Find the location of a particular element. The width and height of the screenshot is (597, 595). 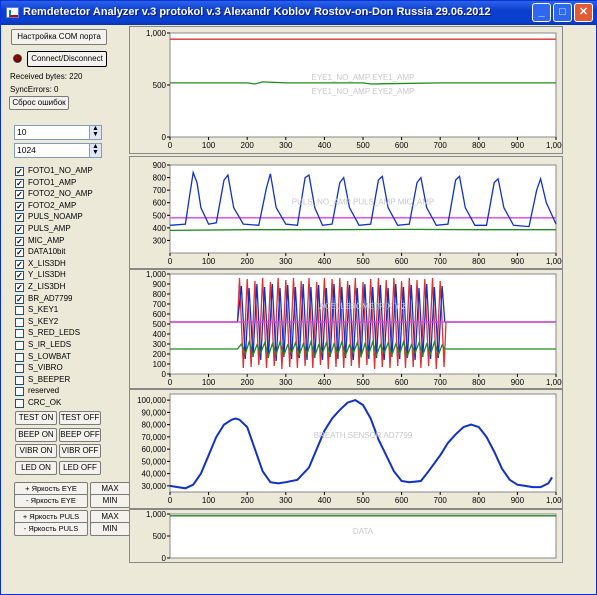

x-tick-label: 300 is located at coordinates (286, 145).